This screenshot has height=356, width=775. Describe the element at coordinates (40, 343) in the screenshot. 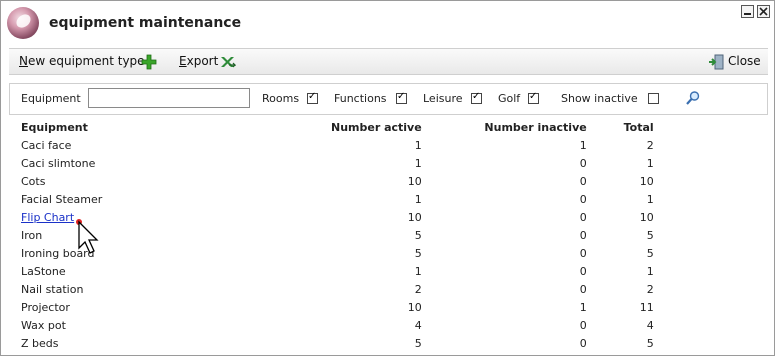

I see `equipment-name-cell: Z beds` at that location.